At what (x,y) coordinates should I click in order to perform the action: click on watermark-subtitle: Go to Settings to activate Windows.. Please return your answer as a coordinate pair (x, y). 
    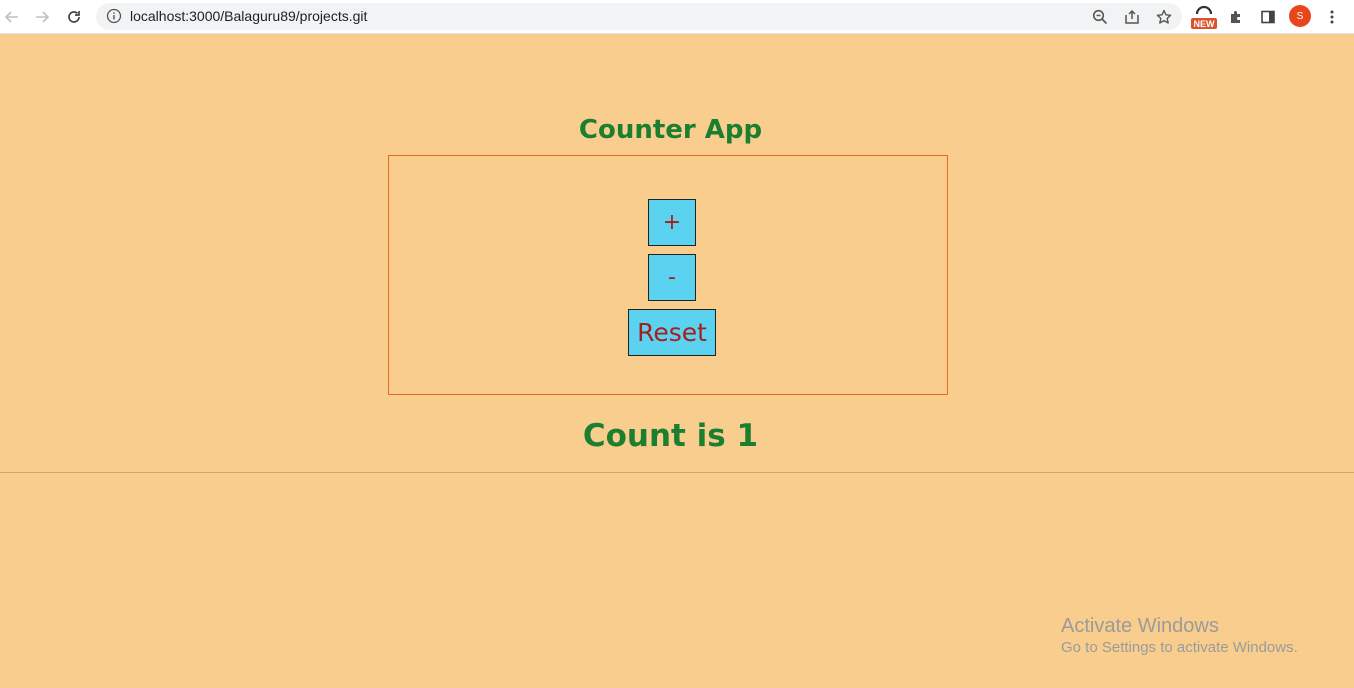
    Looking at the image, I should click on (1179, 647).